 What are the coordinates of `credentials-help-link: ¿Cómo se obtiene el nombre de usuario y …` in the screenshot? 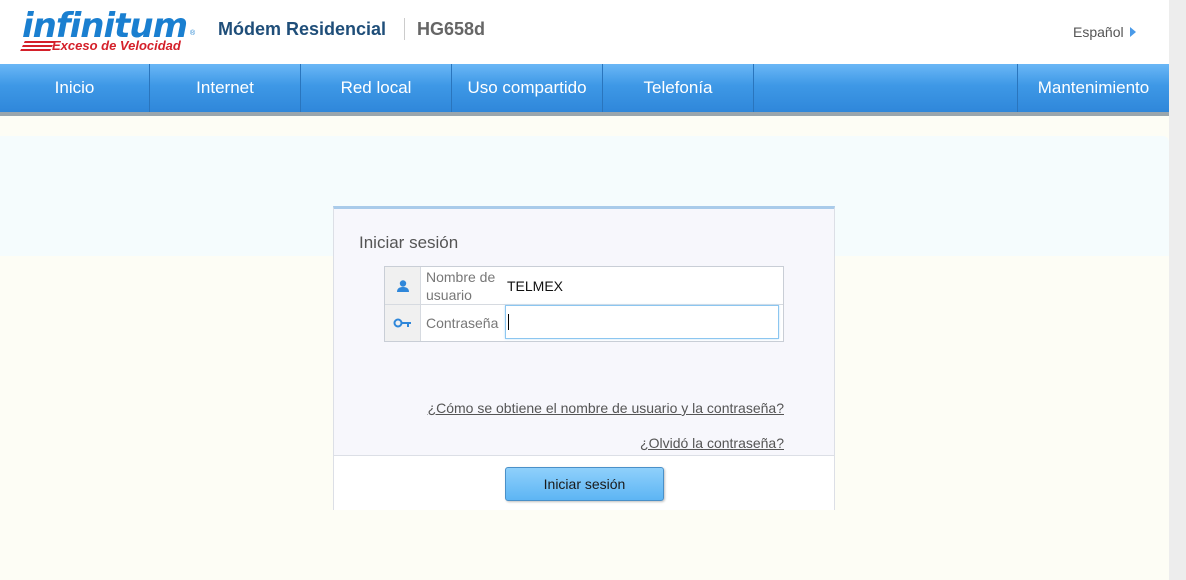 It's located at (606, 408).